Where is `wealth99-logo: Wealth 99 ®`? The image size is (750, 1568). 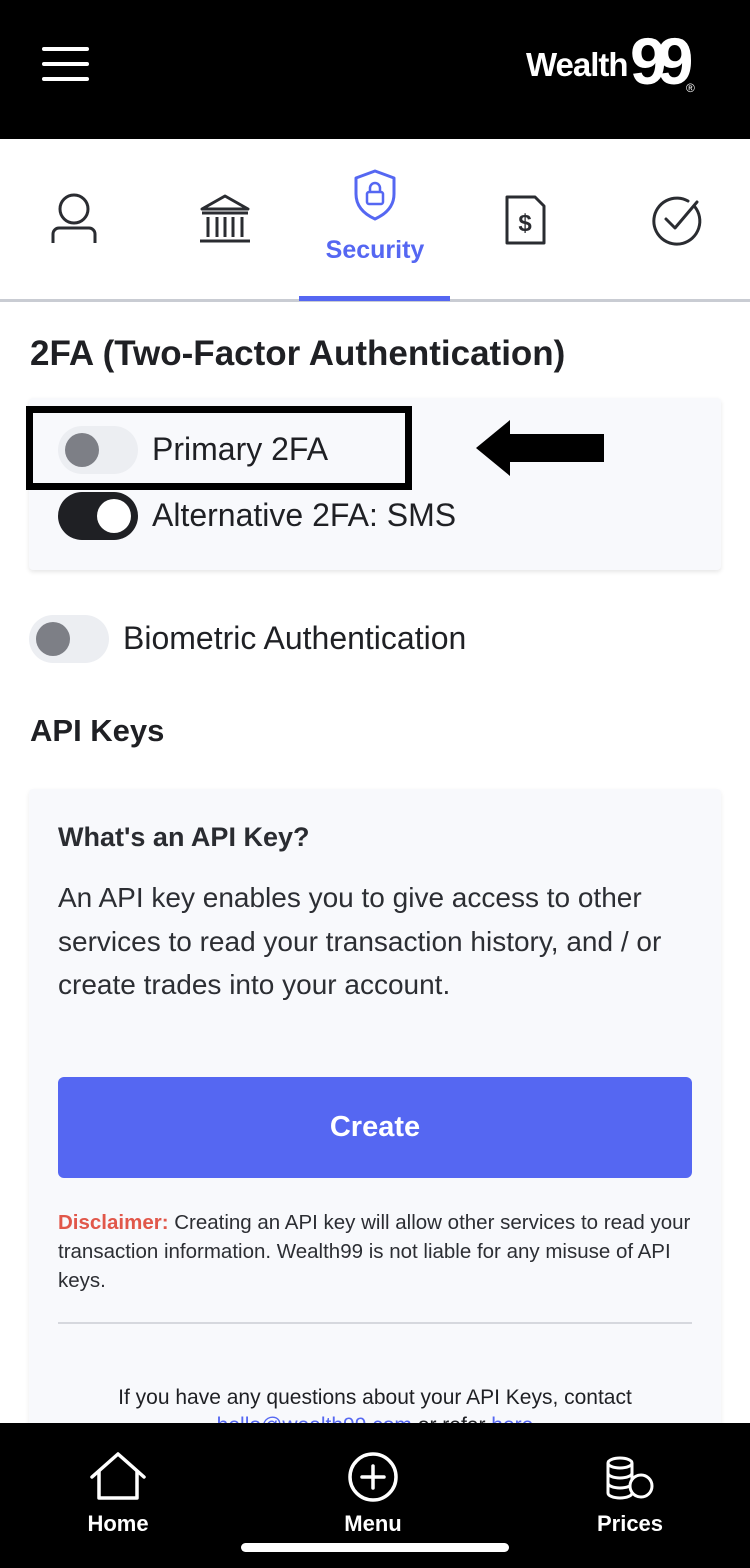 wealth99-logo: Wealth 99 ® is located at coordinates (617, 65).